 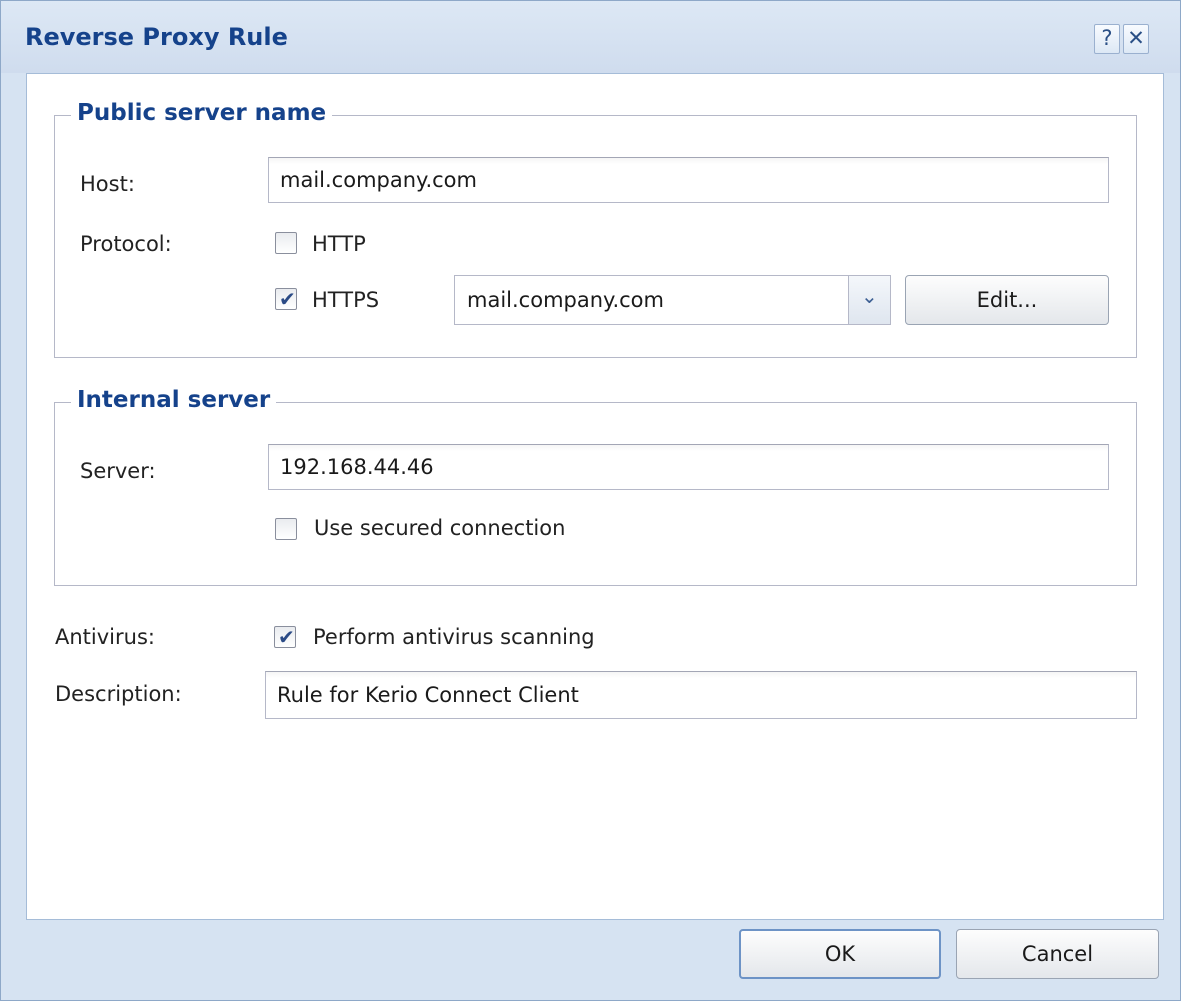 What do you see at coordinates (840, 954) in the screenshot?
I see `ok-button: OK` at bounding box center [840, 954].